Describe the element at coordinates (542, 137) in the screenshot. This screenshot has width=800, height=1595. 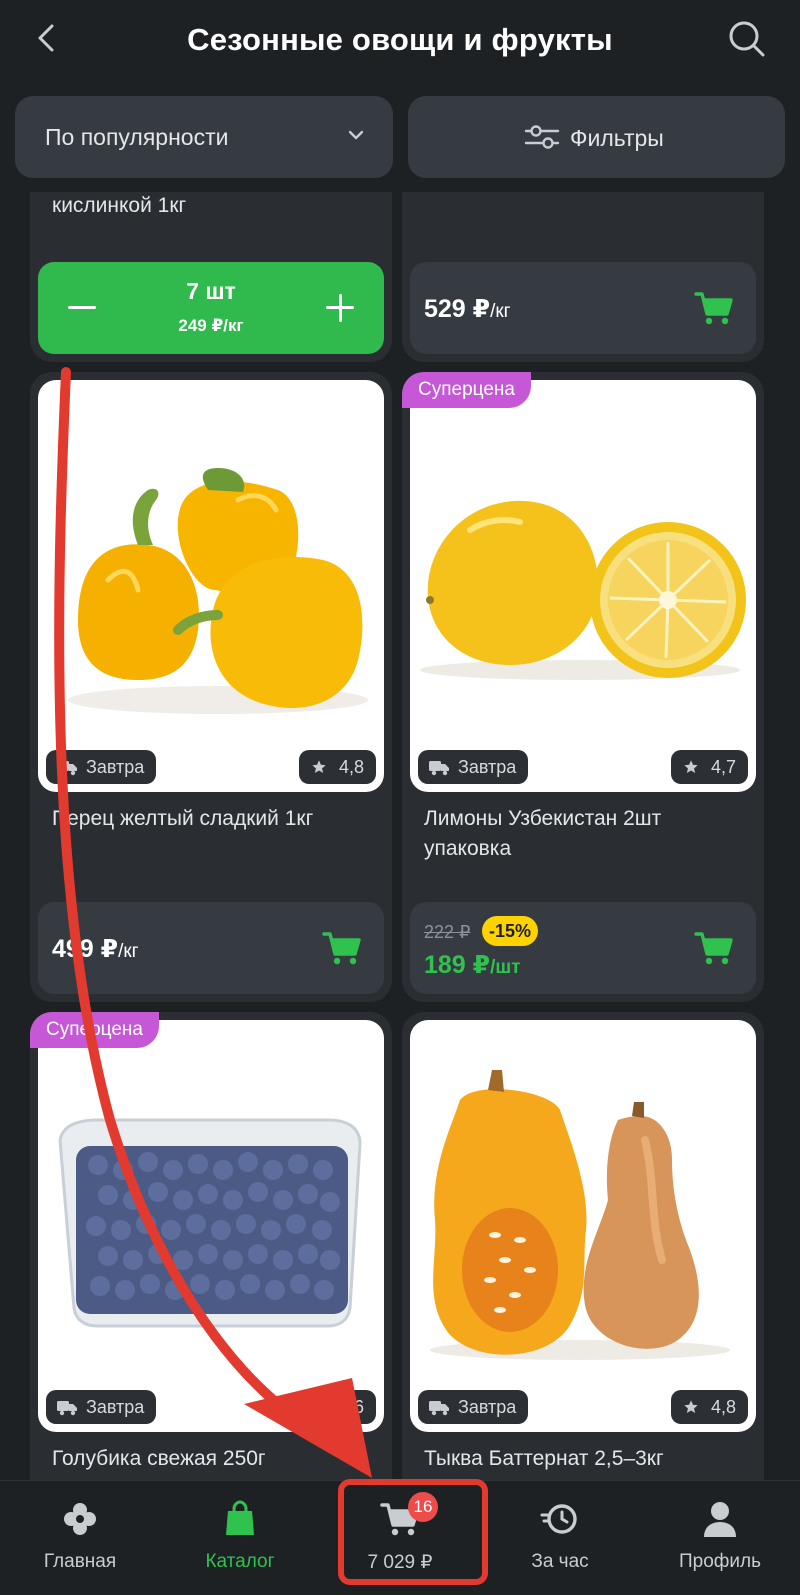
I see `sliders-icon` at that location.